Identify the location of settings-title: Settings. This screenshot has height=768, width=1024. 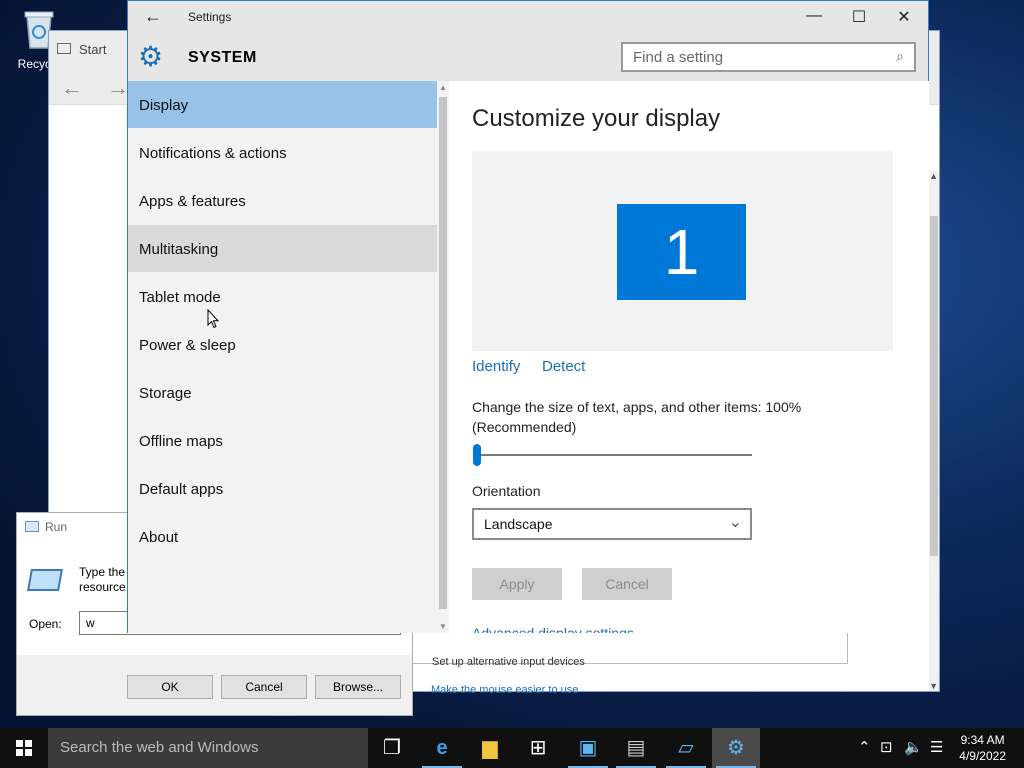
(210, 17).